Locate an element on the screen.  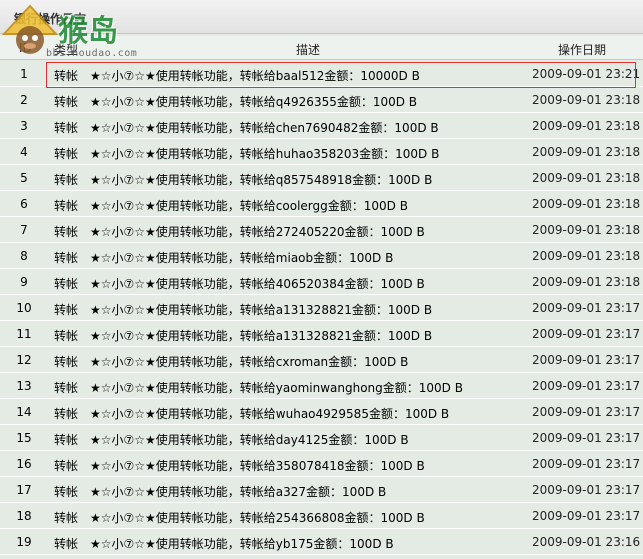
row-description: ★☆小⑦☆★使用转帐功能，转帐给q4926355金额：100D B is located at coordinates (254, 102).